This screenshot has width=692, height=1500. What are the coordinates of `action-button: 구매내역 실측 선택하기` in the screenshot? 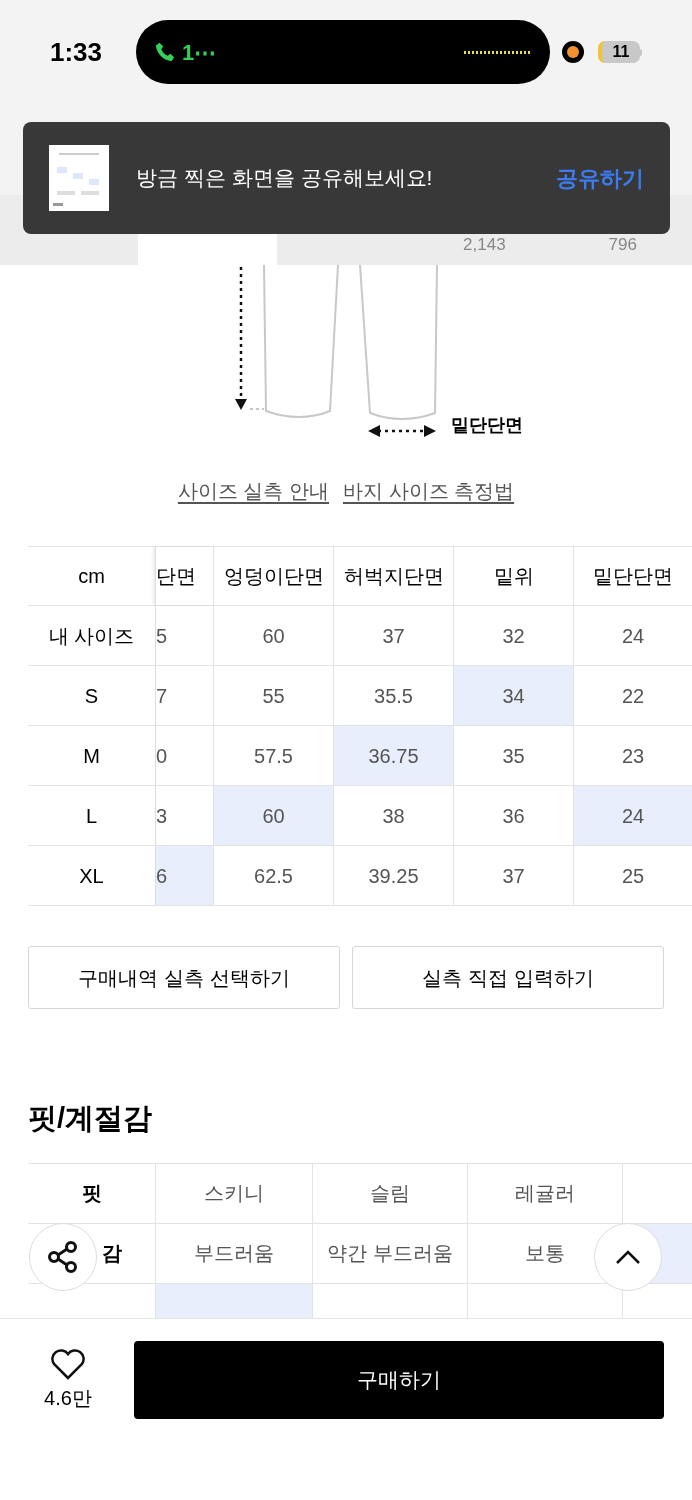 It's located at (184, 977).